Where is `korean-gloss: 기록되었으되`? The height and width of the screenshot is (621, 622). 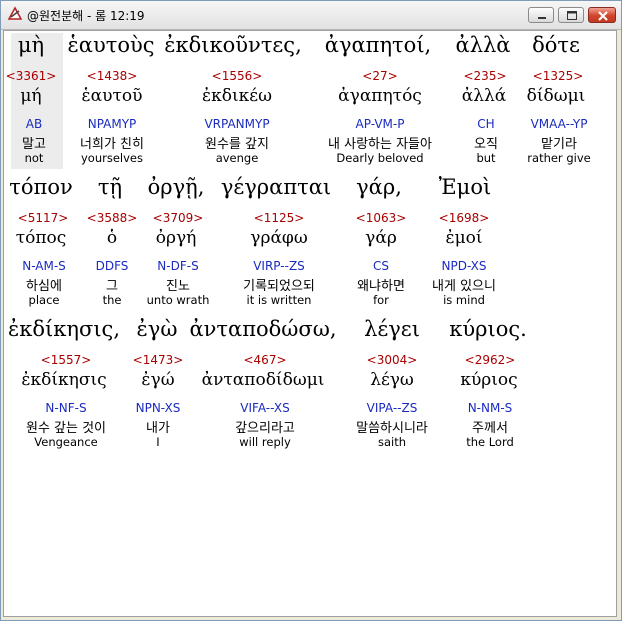 korean-gloss: 기록되었으되 is located at coordinates (279, 286).